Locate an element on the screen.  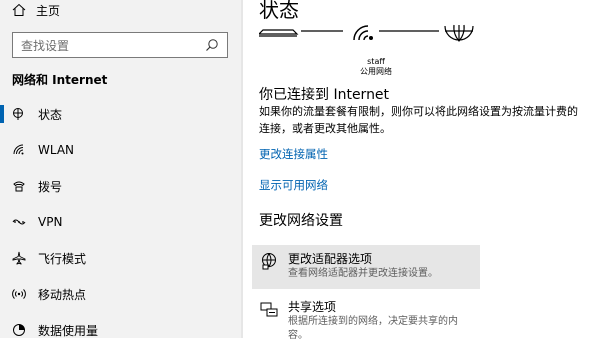
option-title: 更改适配器选项 is located at coordinates (330, 259).